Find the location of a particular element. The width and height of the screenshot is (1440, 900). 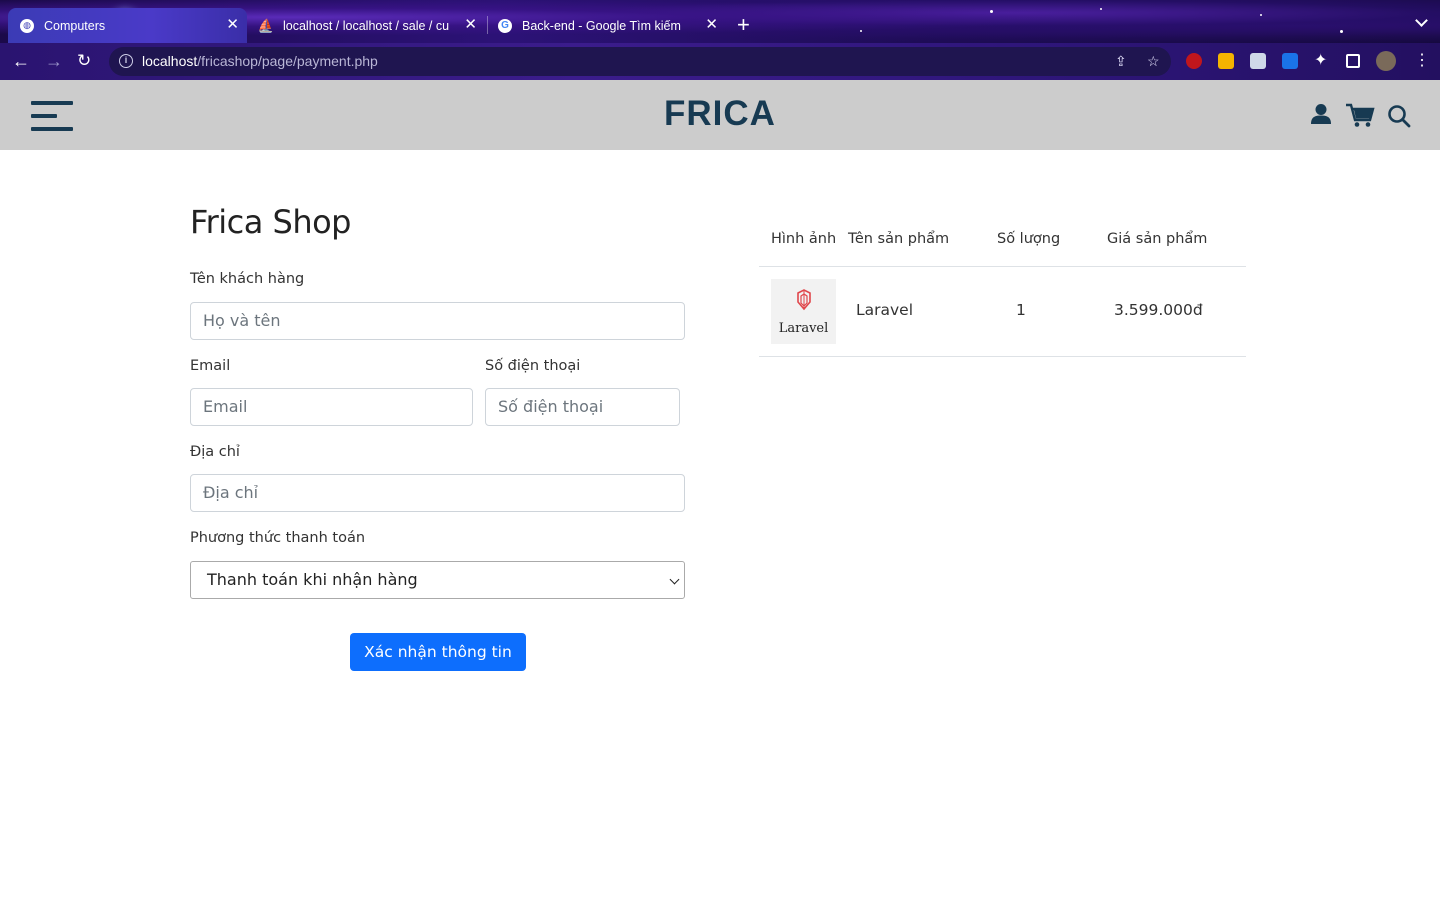

site-header: FRICA is located at coordinates (720, 115).